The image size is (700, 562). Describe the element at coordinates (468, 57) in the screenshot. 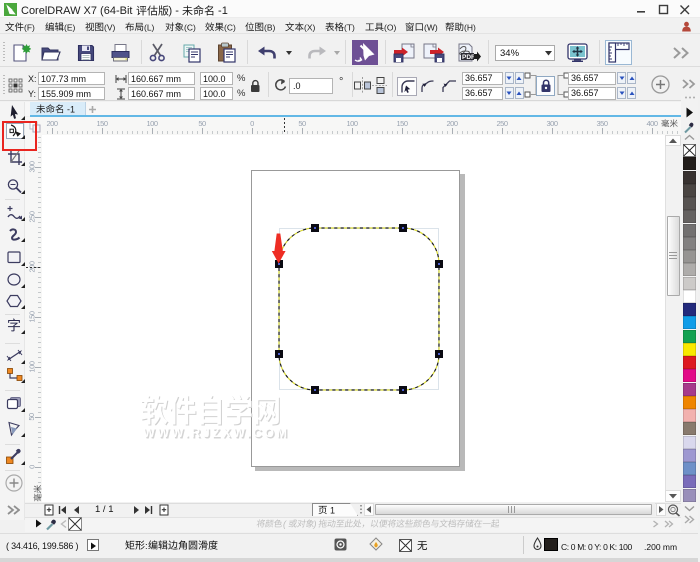

I see `svg-text: PDF` at that location.